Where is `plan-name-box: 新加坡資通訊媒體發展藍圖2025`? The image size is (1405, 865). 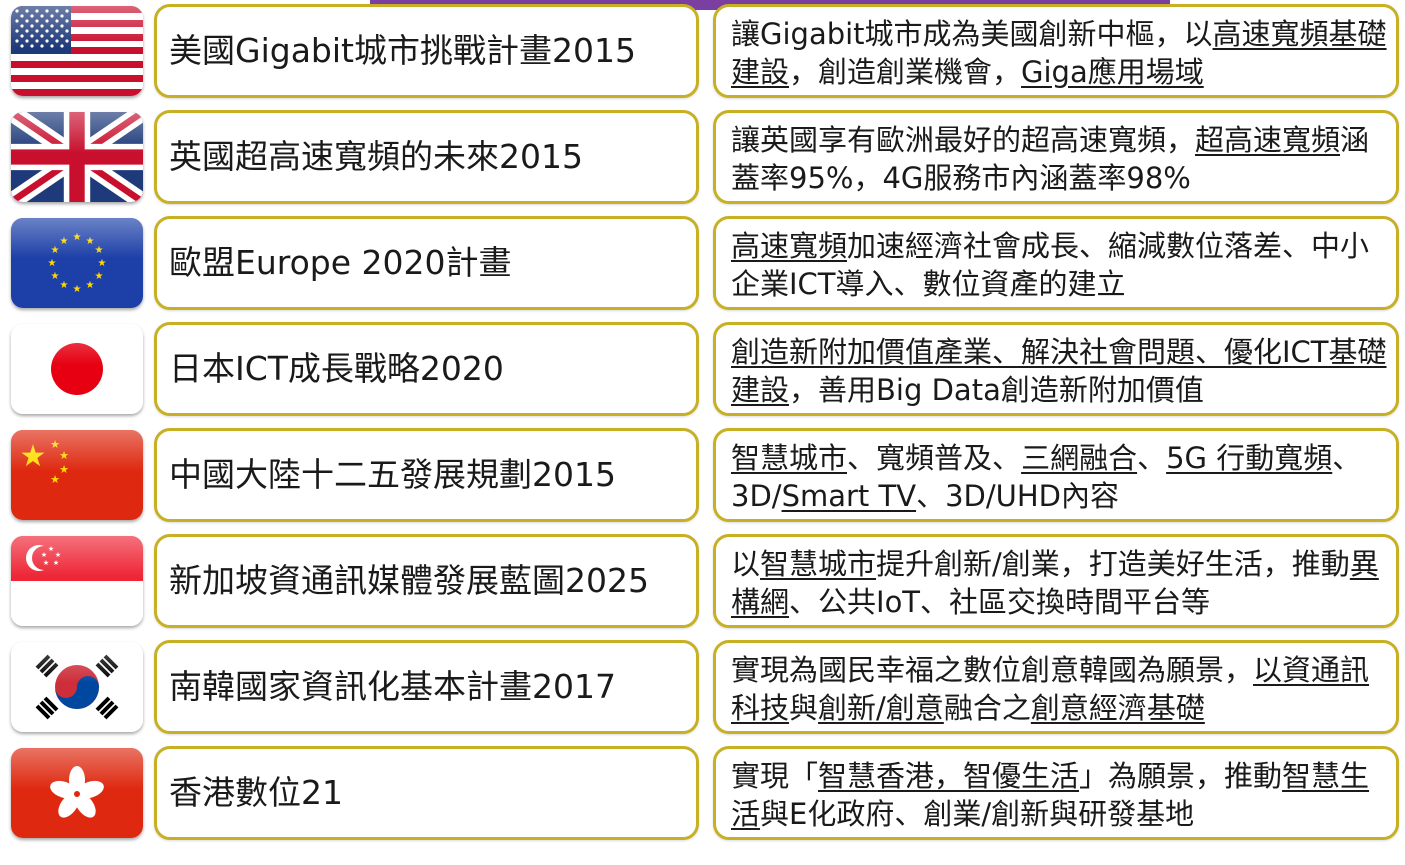
plan-name-box: 新加坡資通訊媒體發展藍圖2025 is located at coordinates (426, 581).